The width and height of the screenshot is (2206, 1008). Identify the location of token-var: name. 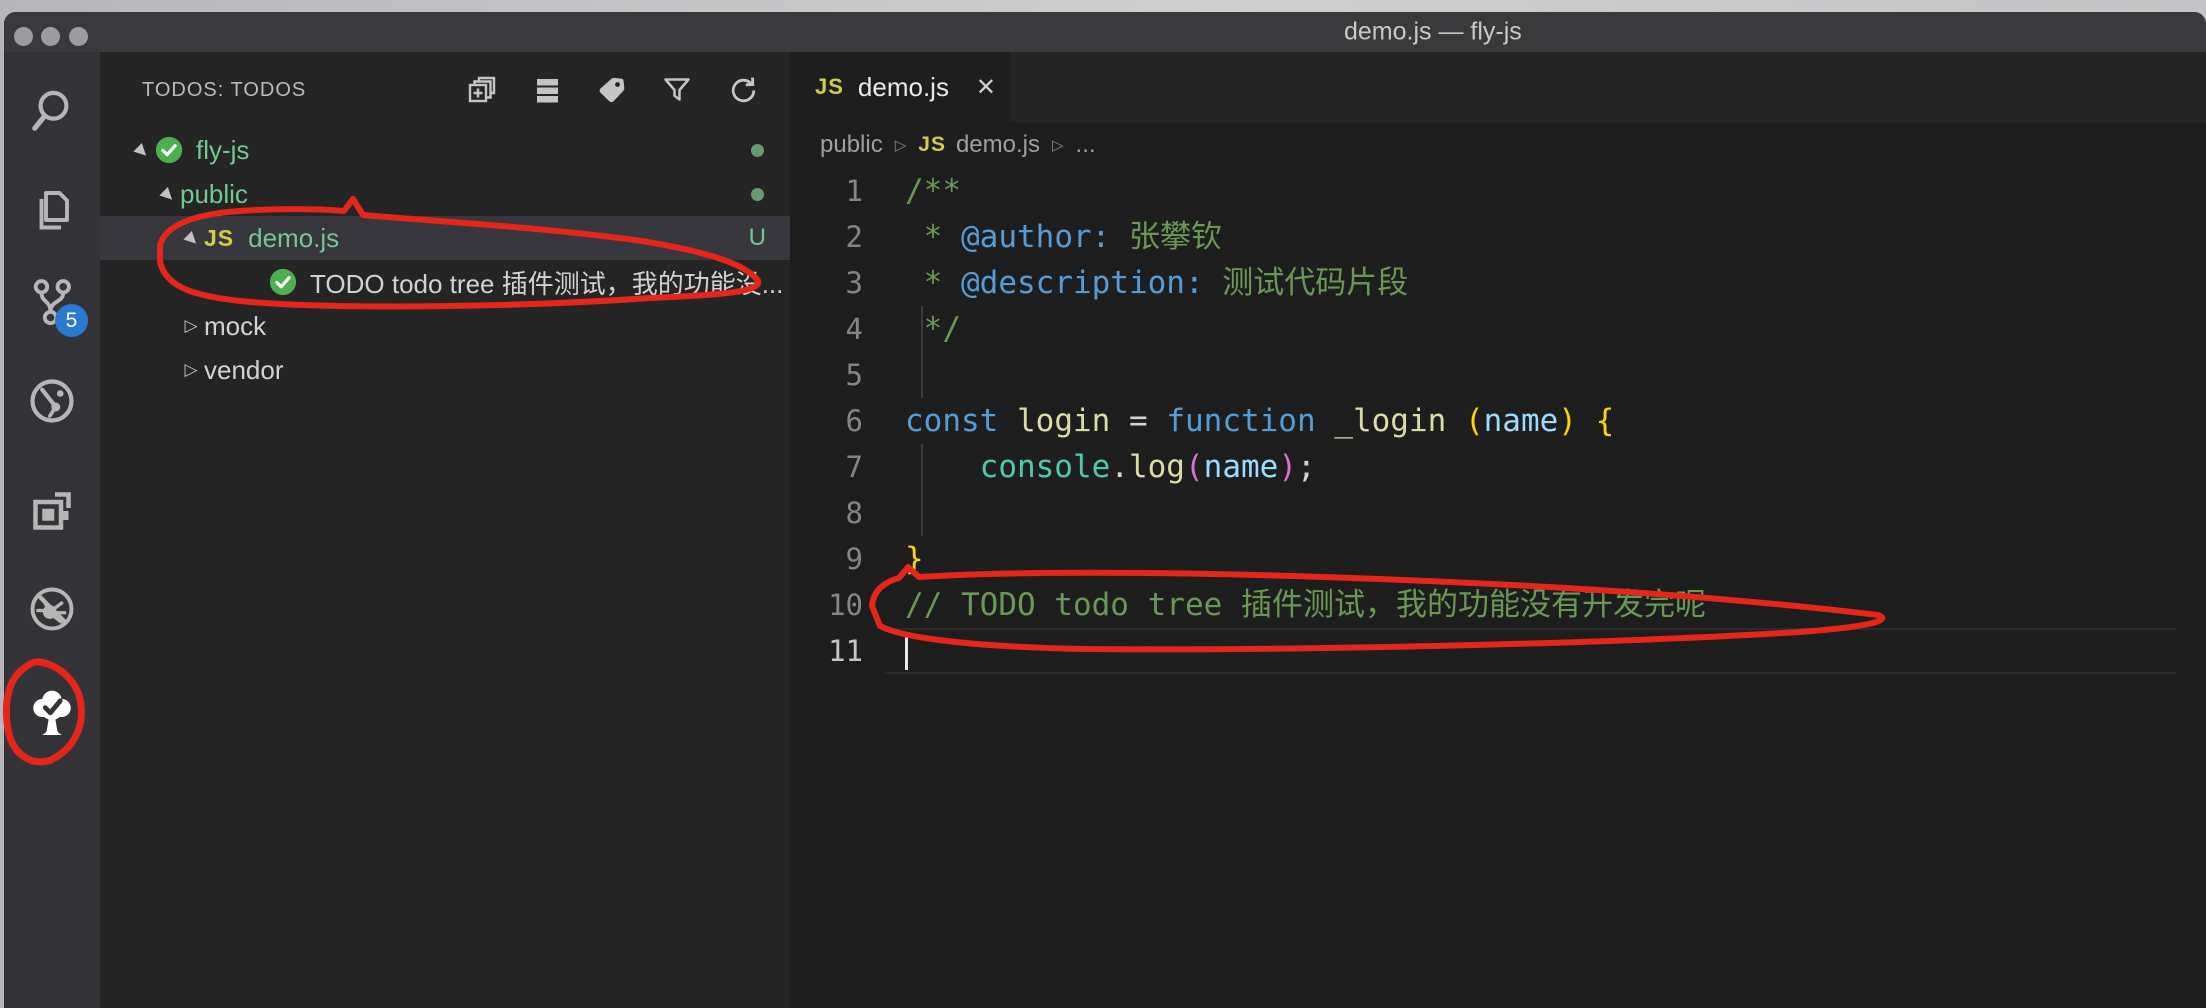
(1521, 421).